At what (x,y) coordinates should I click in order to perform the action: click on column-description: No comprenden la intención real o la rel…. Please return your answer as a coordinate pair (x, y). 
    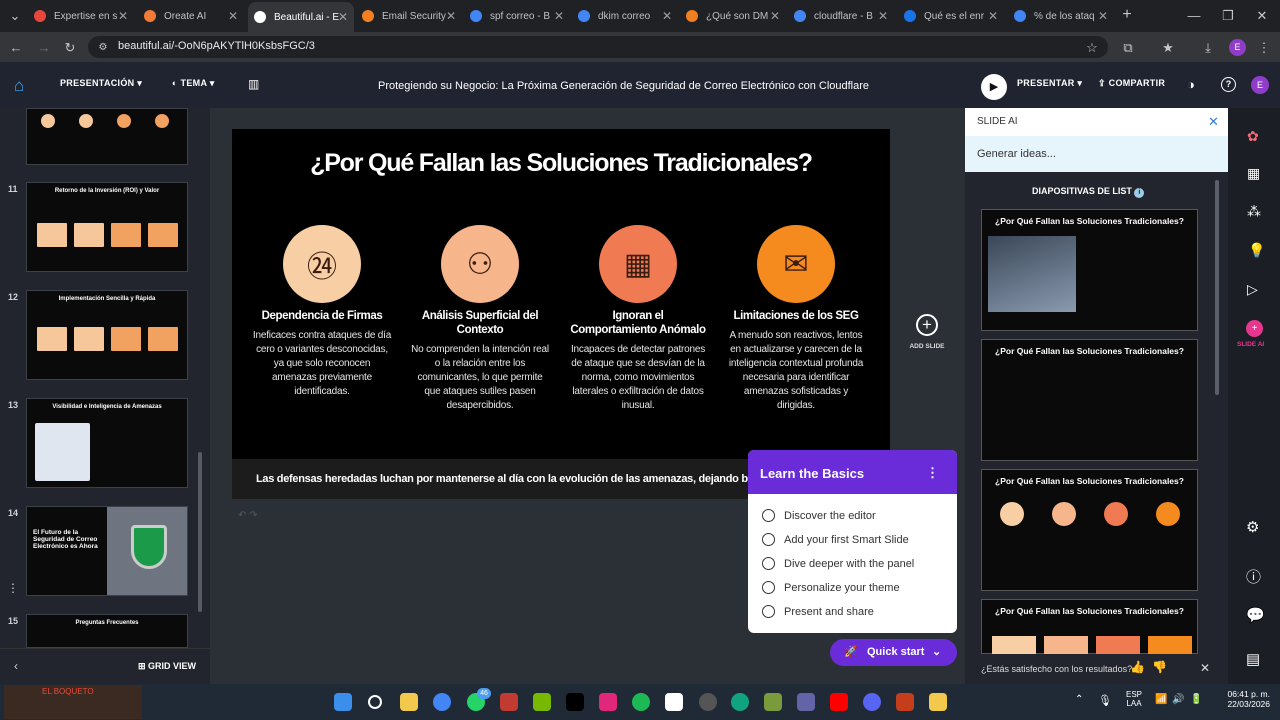
    Looking at the image, I should click on (480, 378).